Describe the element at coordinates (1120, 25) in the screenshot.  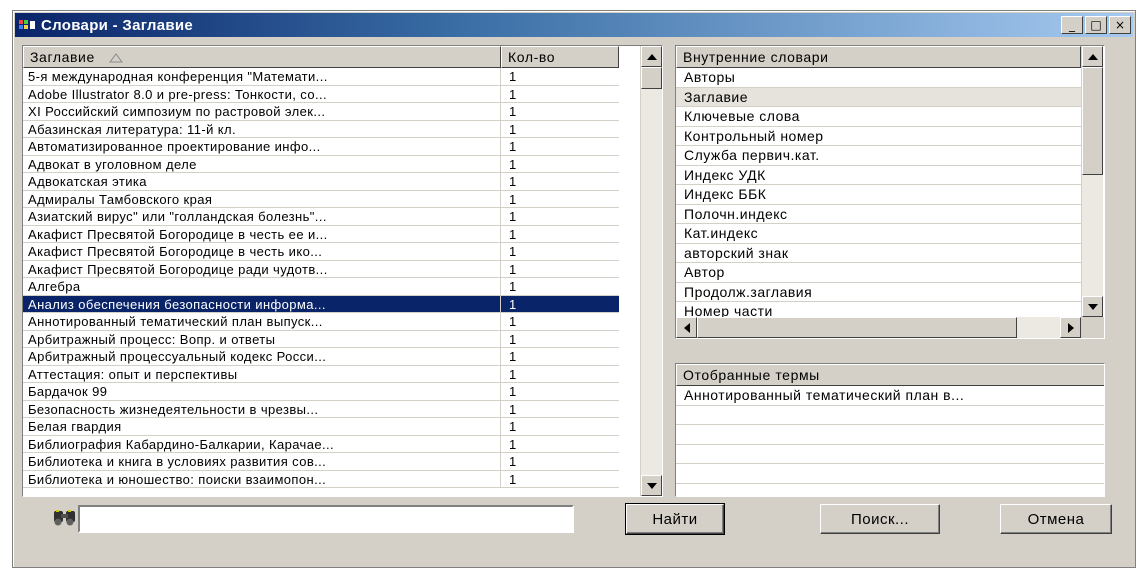
I see `close-button: ×` at that location.